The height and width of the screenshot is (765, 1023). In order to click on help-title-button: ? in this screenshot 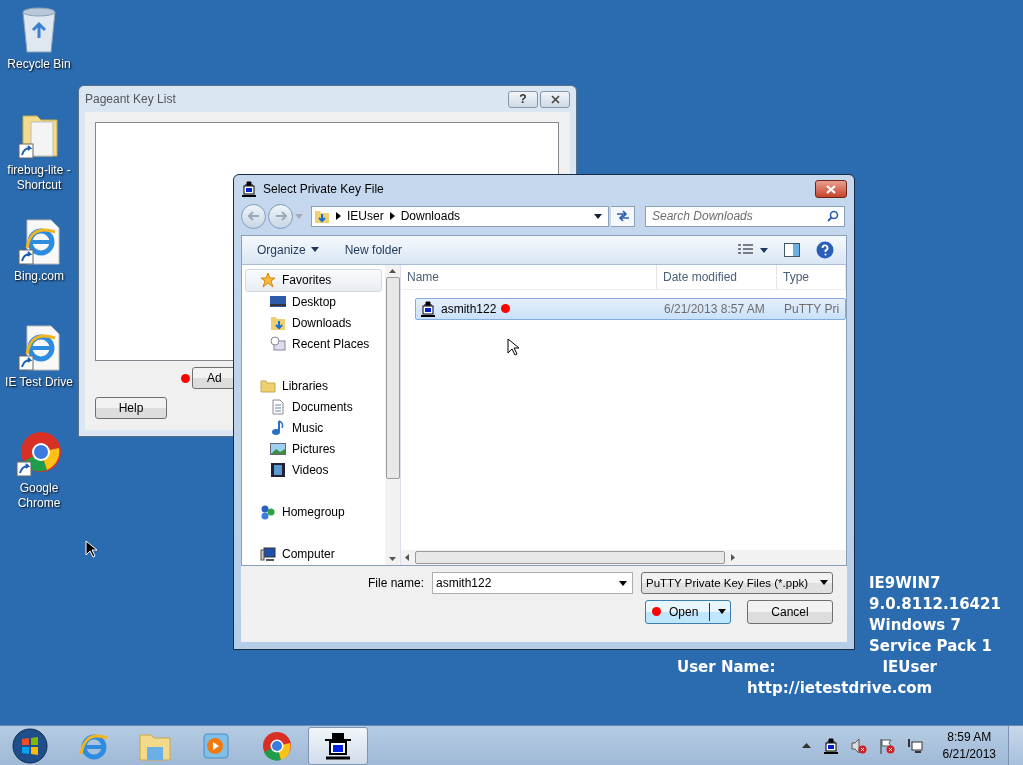, I will do `click(523, 99)`.